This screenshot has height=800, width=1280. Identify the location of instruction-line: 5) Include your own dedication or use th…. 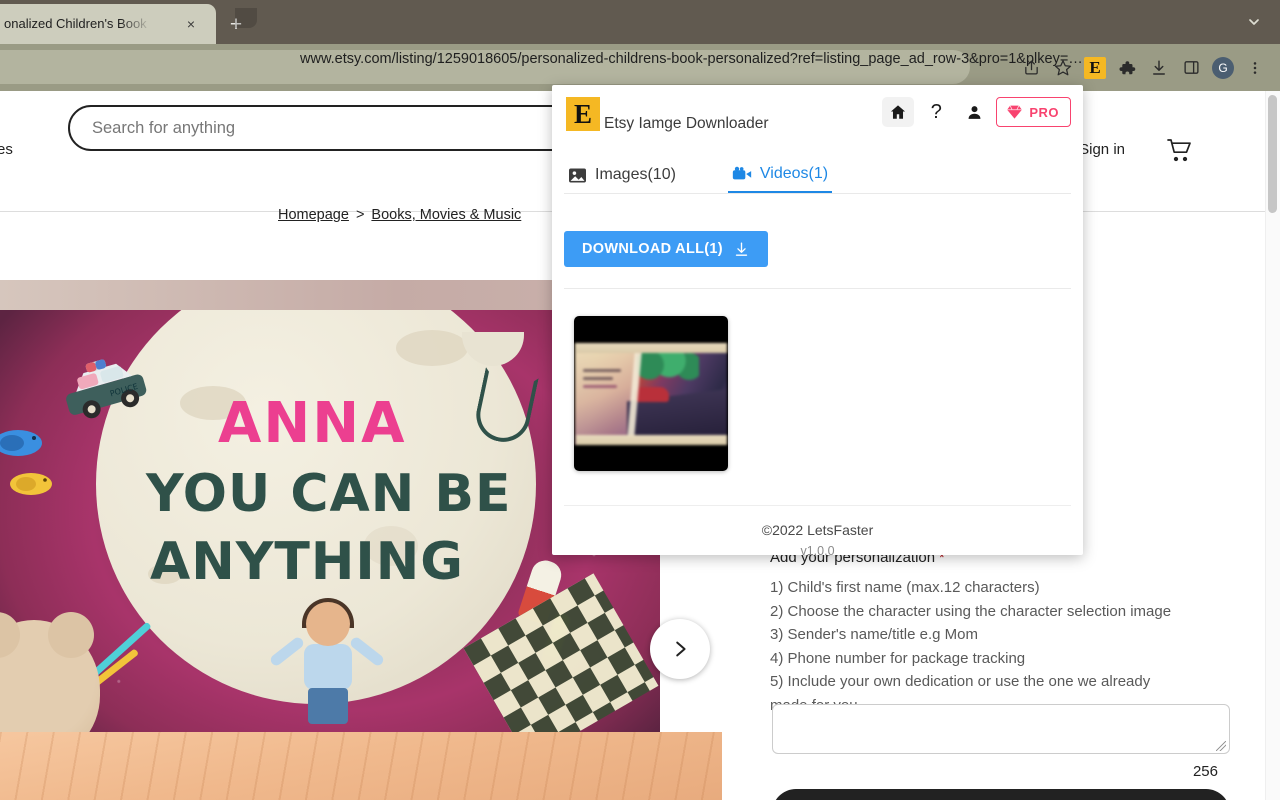
(960, 681).